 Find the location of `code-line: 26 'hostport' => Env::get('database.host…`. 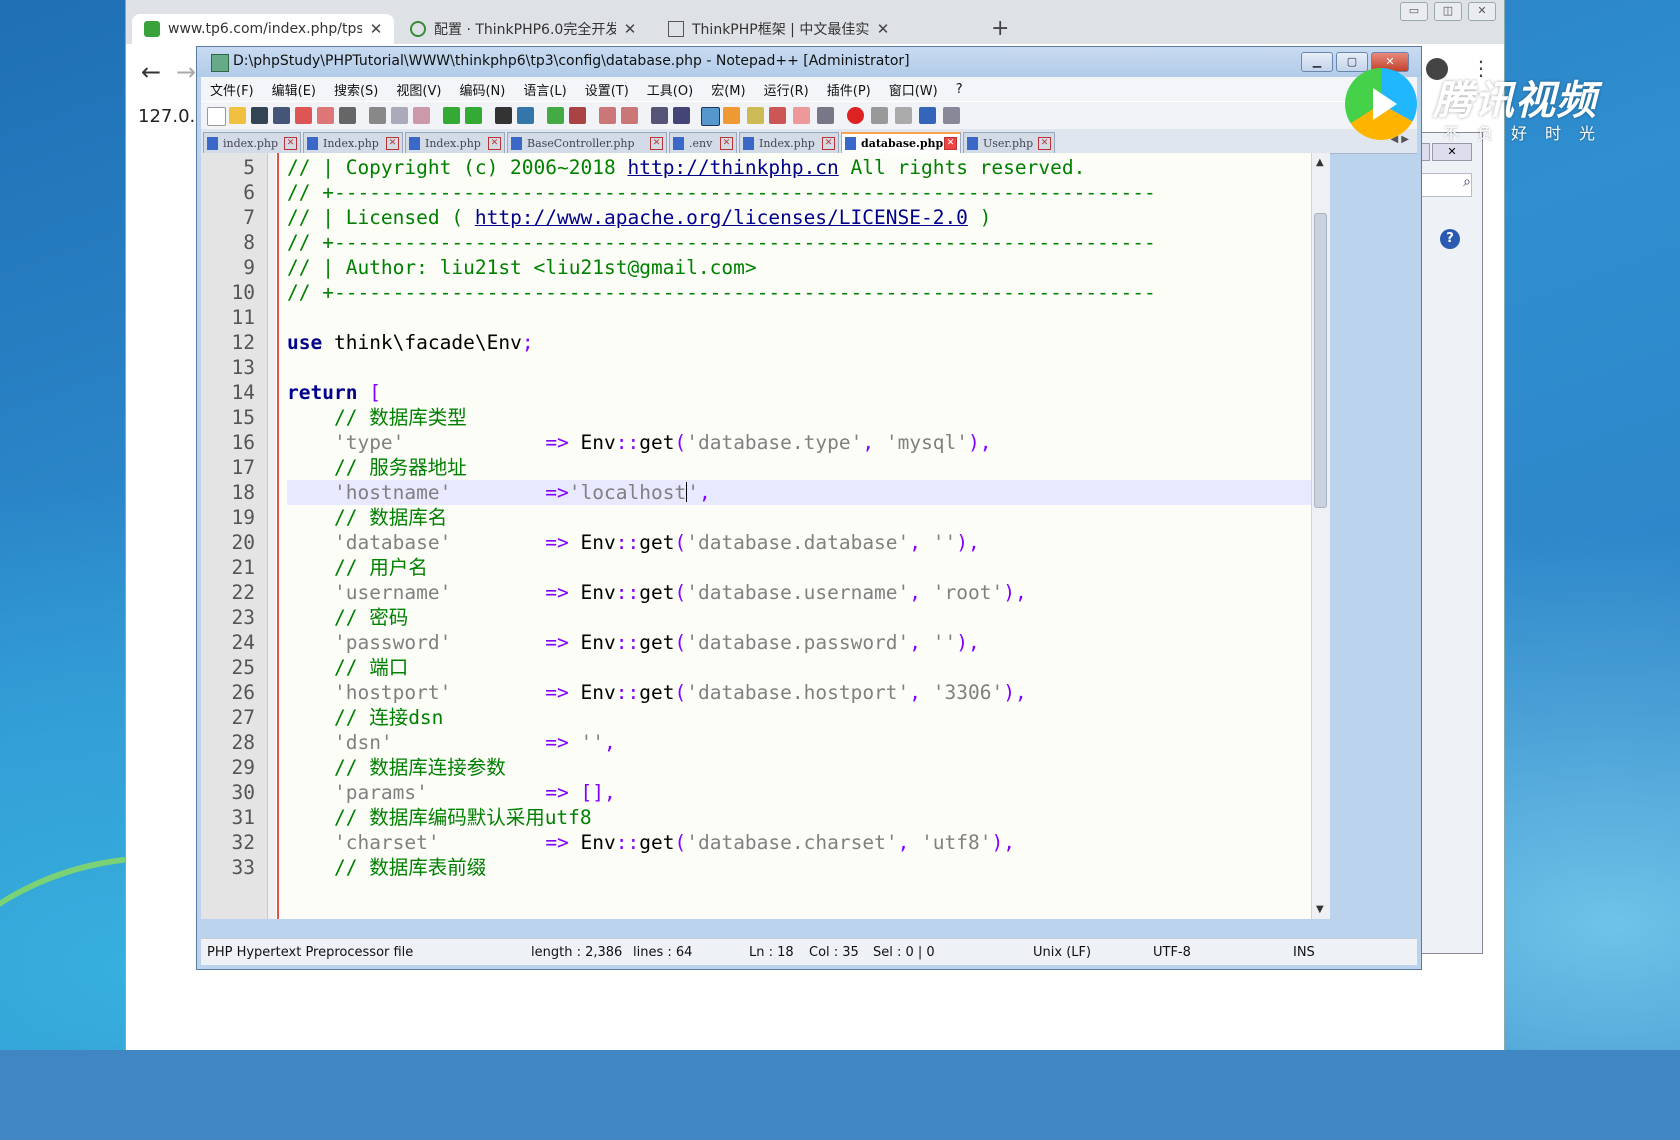

code-line: 26 'hostport' => Env::get('database.host… is located at coordinates (756, 692).